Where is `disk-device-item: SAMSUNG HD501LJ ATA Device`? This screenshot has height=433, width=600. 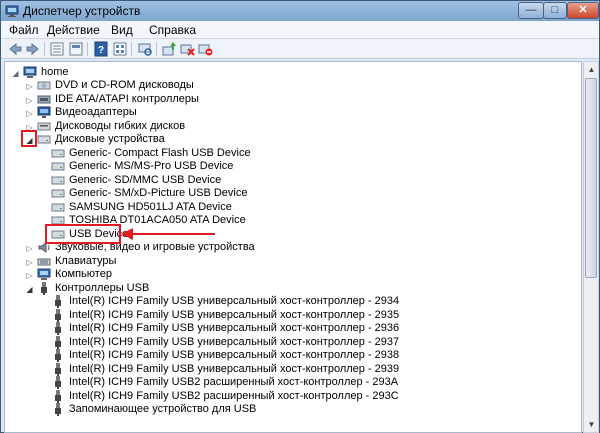 disk-device-item: SAMSUNG HD501LJ ATA Device is located at coordinates (181, 207).